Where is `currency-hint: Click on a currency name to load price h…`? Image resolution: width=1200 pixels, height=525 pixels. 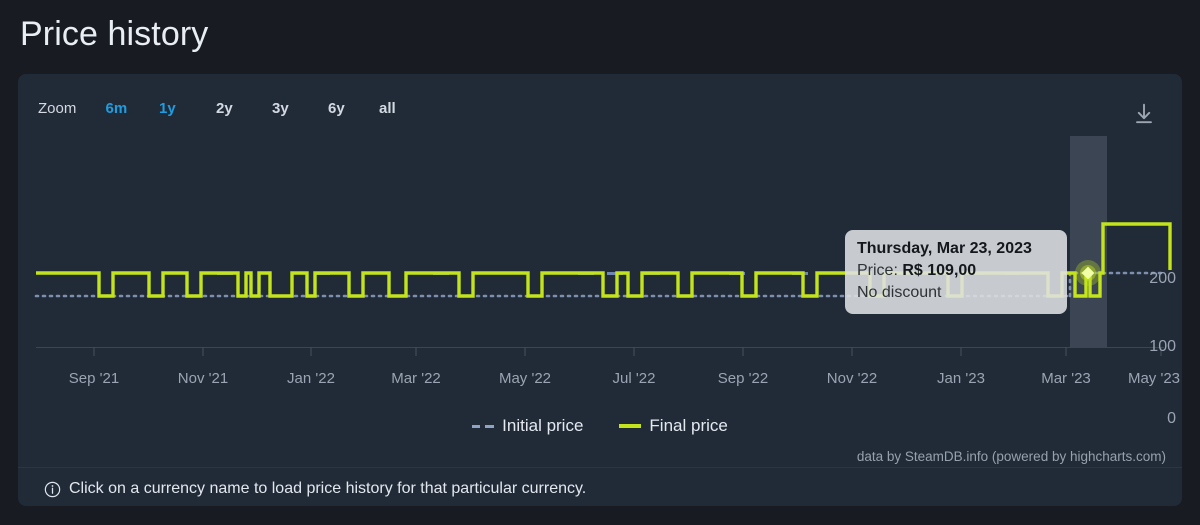 currency-hint: Click on a currency name to load price h… is located at coordinates (315, 489).